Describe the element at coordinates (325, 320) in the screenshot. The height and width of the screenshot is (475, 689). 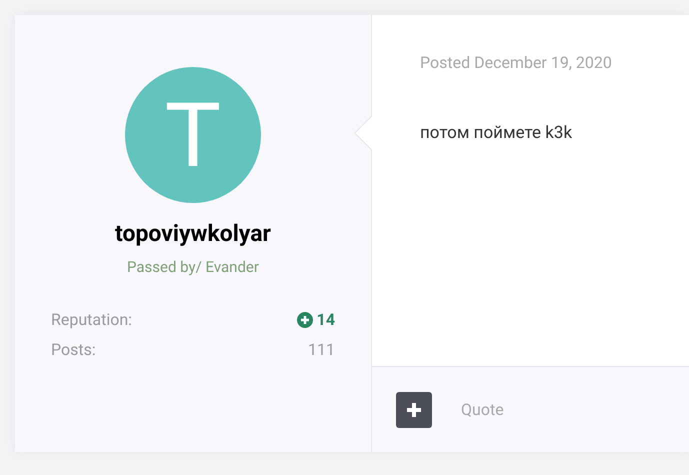
I see `reputation-value: 14` at that location.